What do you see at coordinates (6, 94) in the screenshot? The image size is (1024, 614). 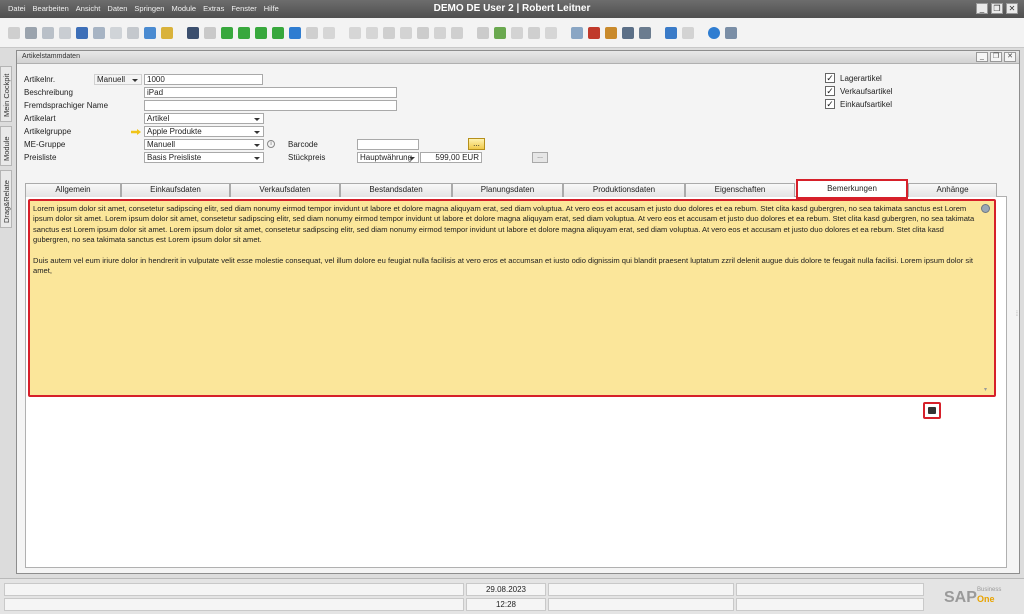 I see `sidetab-mein-cockpit: Mein Cockpit` at bounding box center [6, 94].